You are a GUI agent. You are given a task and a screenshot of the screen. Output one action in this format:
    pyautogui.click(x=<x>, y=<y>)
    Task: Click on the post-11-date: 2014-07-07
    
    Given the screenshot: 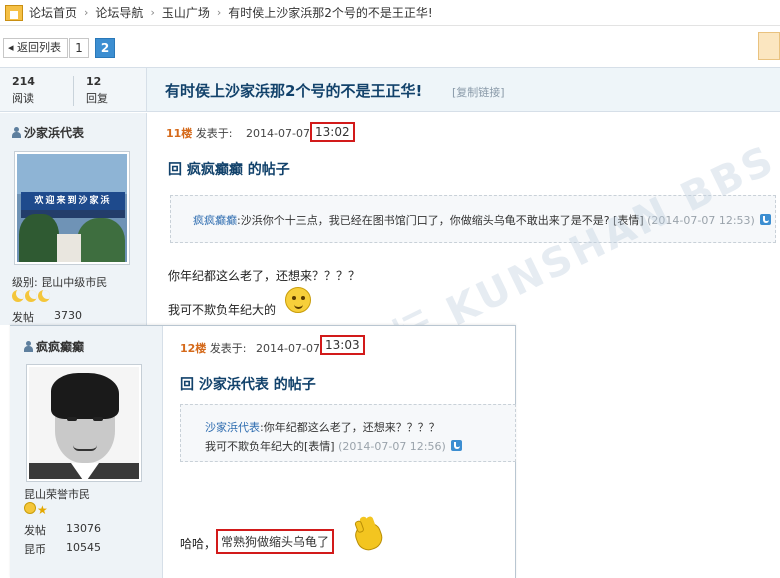 What is the action you would take?
    pyautogui.click(x=278, y=133)
    